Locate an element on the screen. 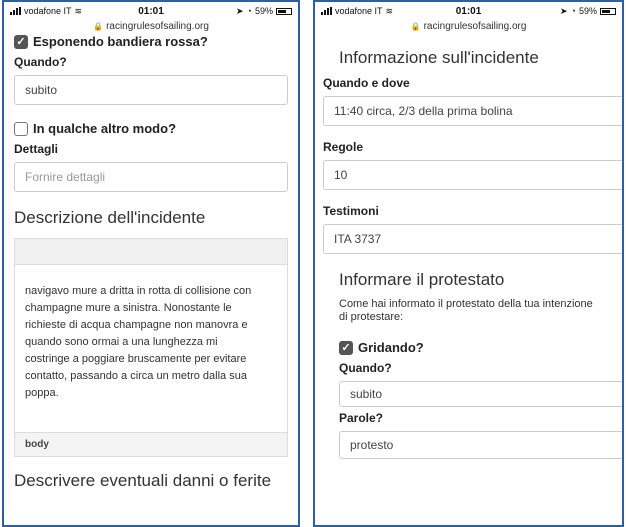 The width and height of the screenshot is (626, 527). inform-heading: Informare il protestato is located at coordinates (422, 279).